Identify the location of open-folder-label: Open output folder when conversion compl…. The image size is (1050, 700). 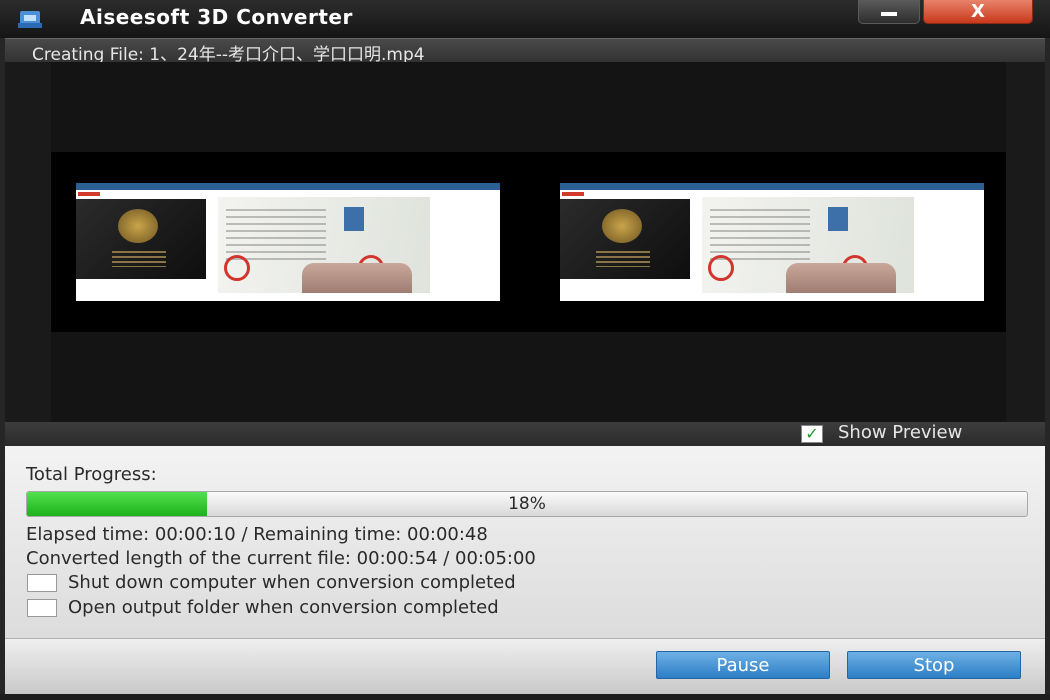
(283, 607).